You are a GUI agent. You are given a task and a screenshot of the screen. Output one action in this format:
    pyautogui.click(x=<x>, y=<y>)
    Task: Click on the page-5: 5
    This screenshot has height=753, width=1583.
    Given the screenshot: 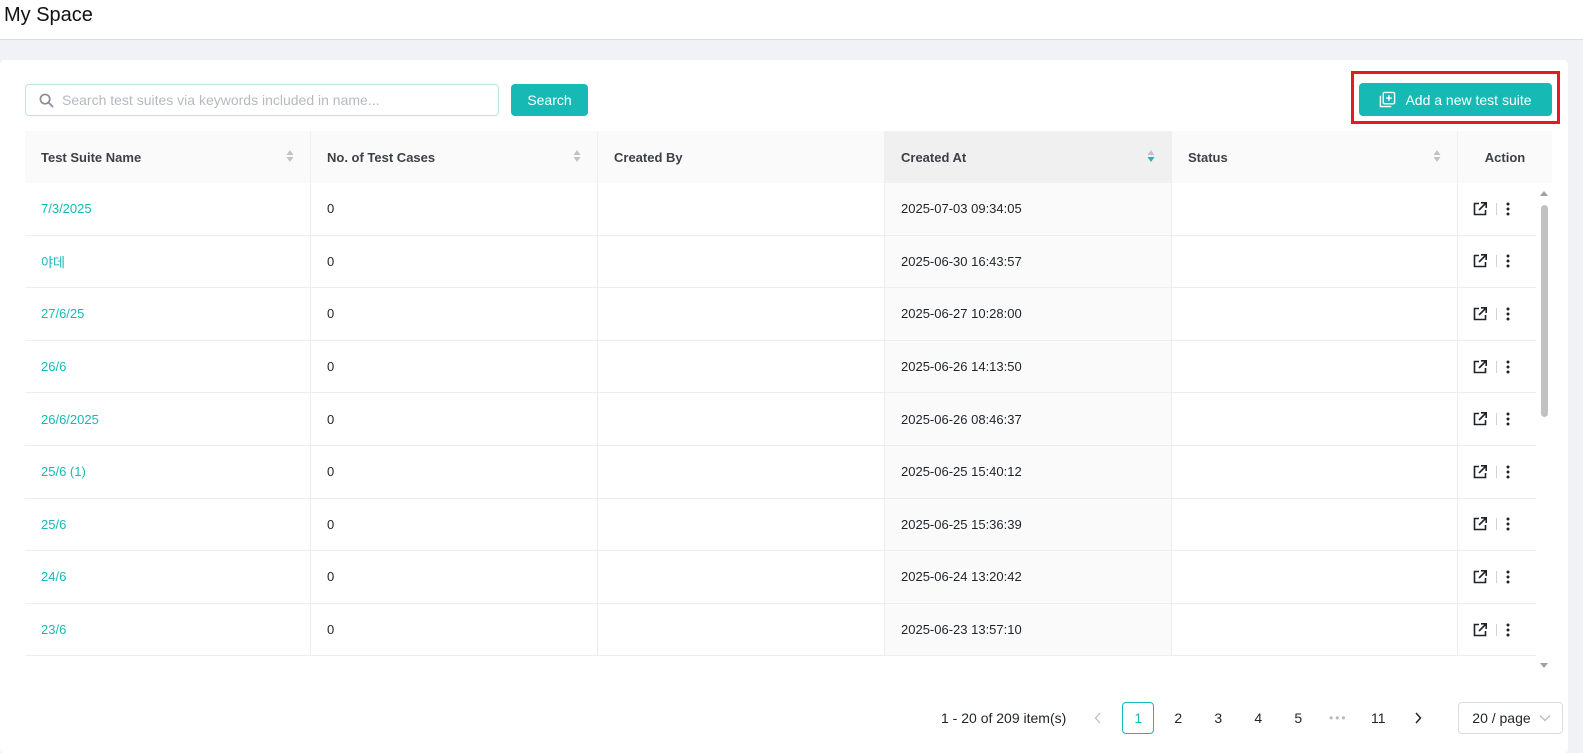 What is the action you would take?
    pyautogui.click(x=1298, y=718)
    